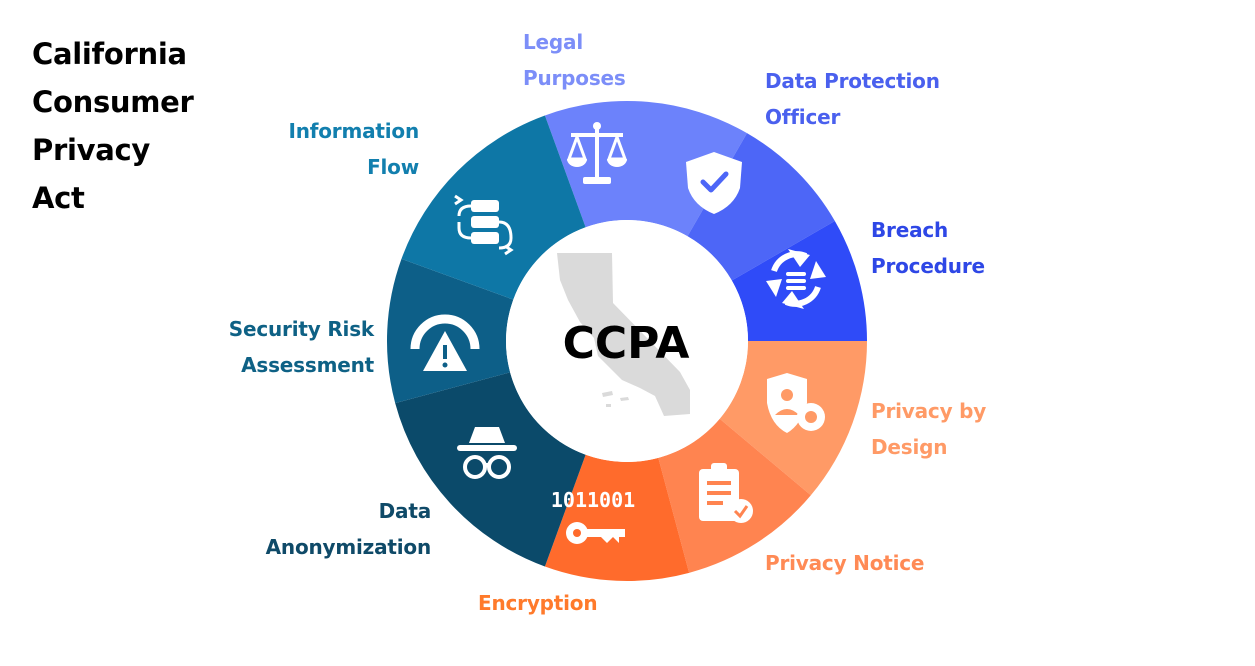 Image resolution: width=1255 pixels, height=666 pixels. Describe the element at coordinates (928, 429) in the screenshot. I see `label-privacy-by-design: Privacy by Design` at that location.